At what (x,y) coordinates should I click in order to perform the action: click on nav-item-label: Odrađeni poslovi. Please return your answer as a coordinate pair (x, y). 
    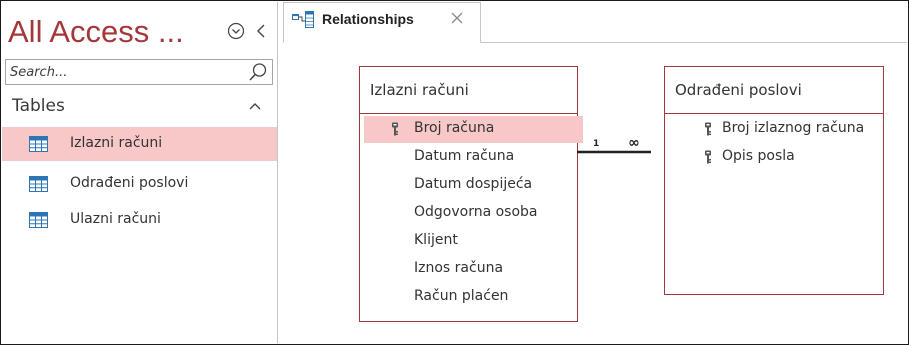
    Looking at the image, I should click on (129, 183).